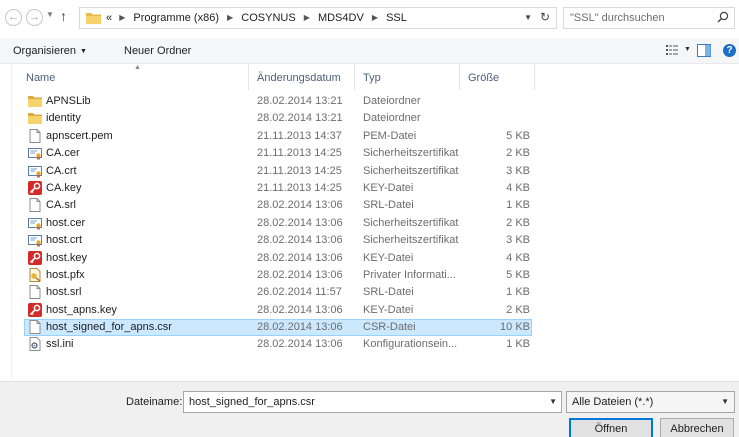 The height and width of the screenshot is (437, 739). What do you see at coordinates (81, 309) in the screenshot?
I see `file-name: host_apns.key` at bounding box center [81, 309].